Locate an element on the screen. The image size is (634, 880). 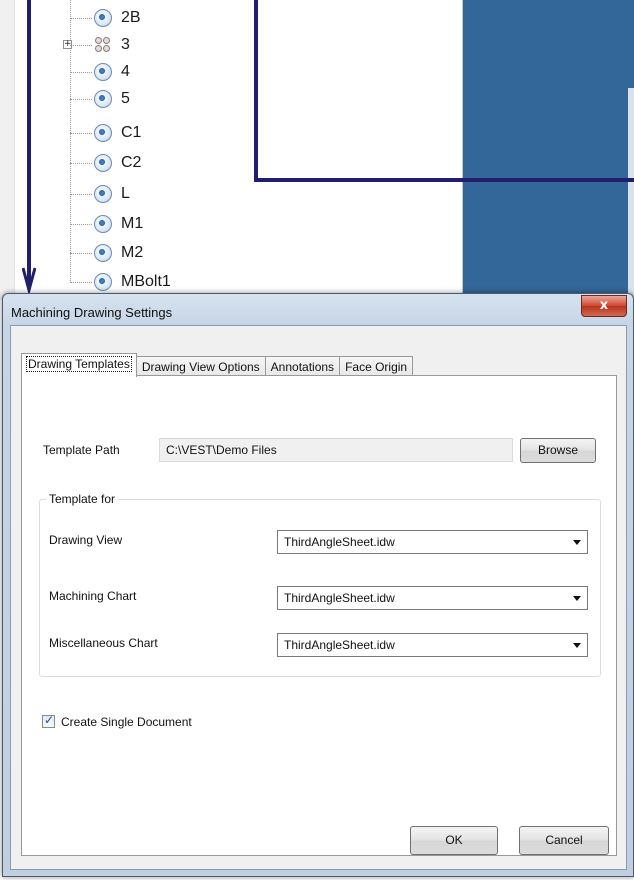
template-path-field: C:\VEST\Demo Files is located at coordinates (336, 450).